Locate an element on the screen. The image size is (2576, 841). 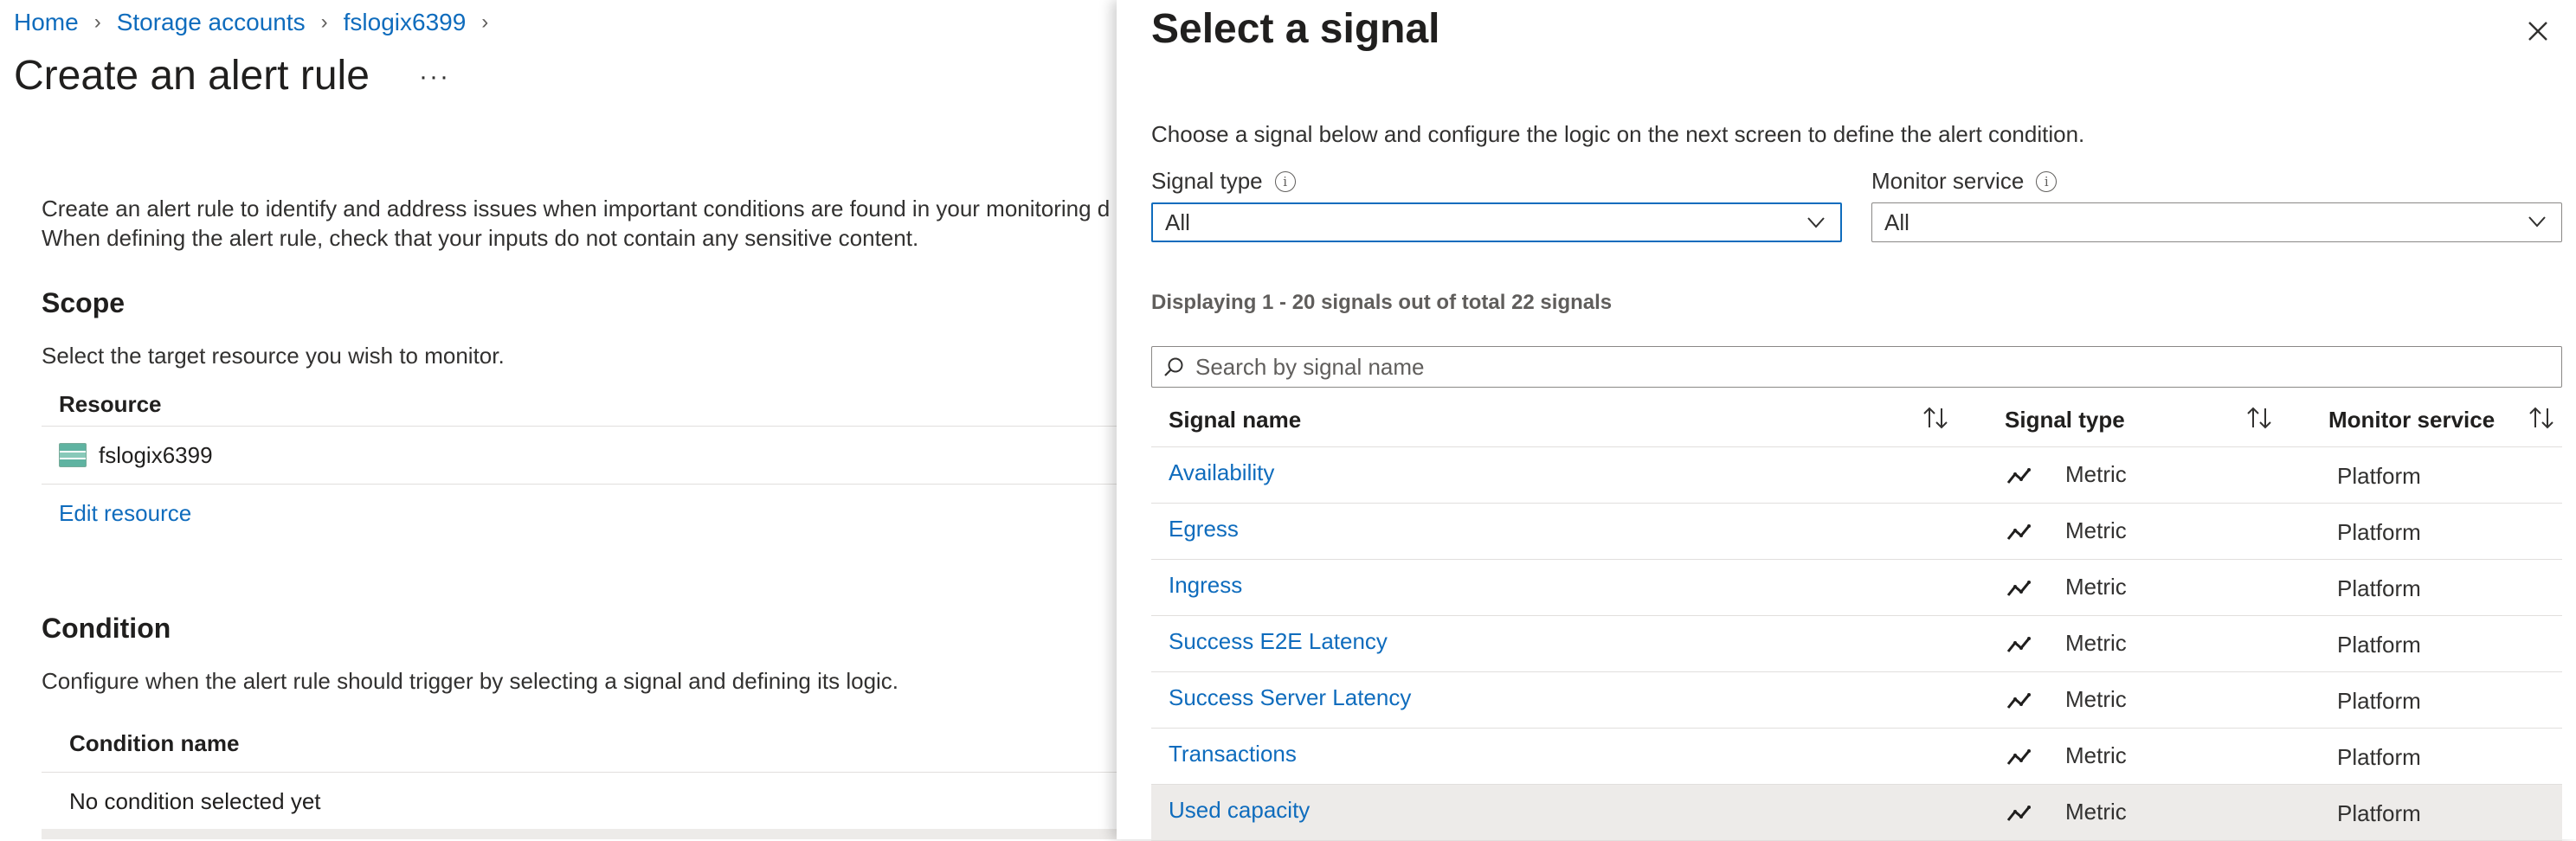
signal-type-label: Signal type i is located at coordinates (1223, 181).